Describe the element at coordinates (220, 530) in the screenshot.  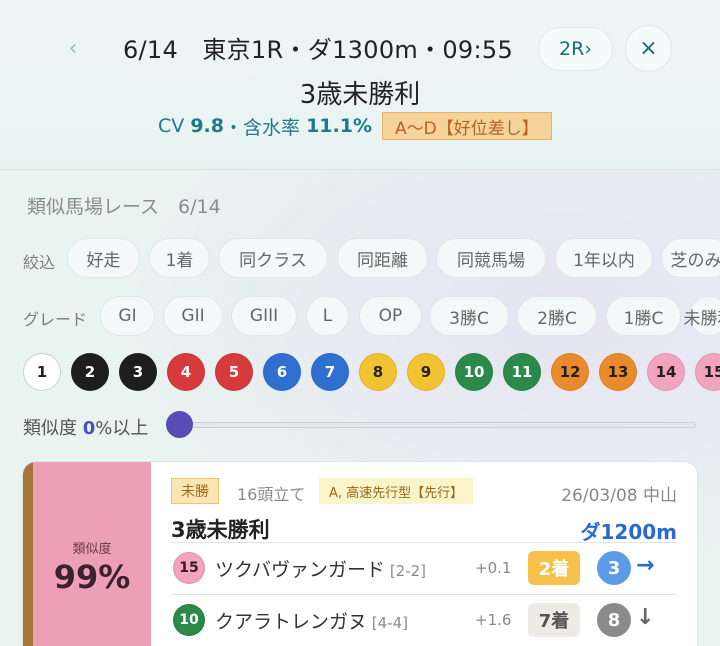
I see `card-race-name: 3歳未勝利` at that location.